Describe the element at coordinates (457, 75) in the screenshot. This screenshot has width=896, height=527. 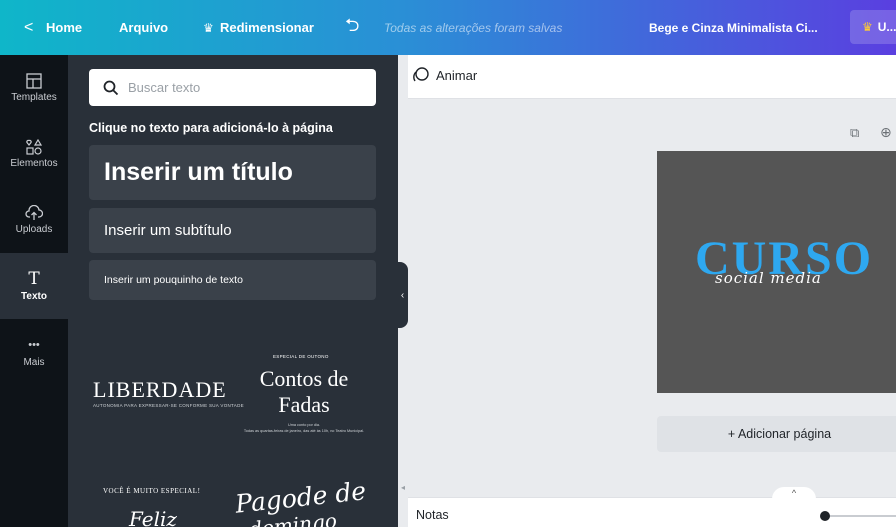
I see `animate-label: Animar` at that location.